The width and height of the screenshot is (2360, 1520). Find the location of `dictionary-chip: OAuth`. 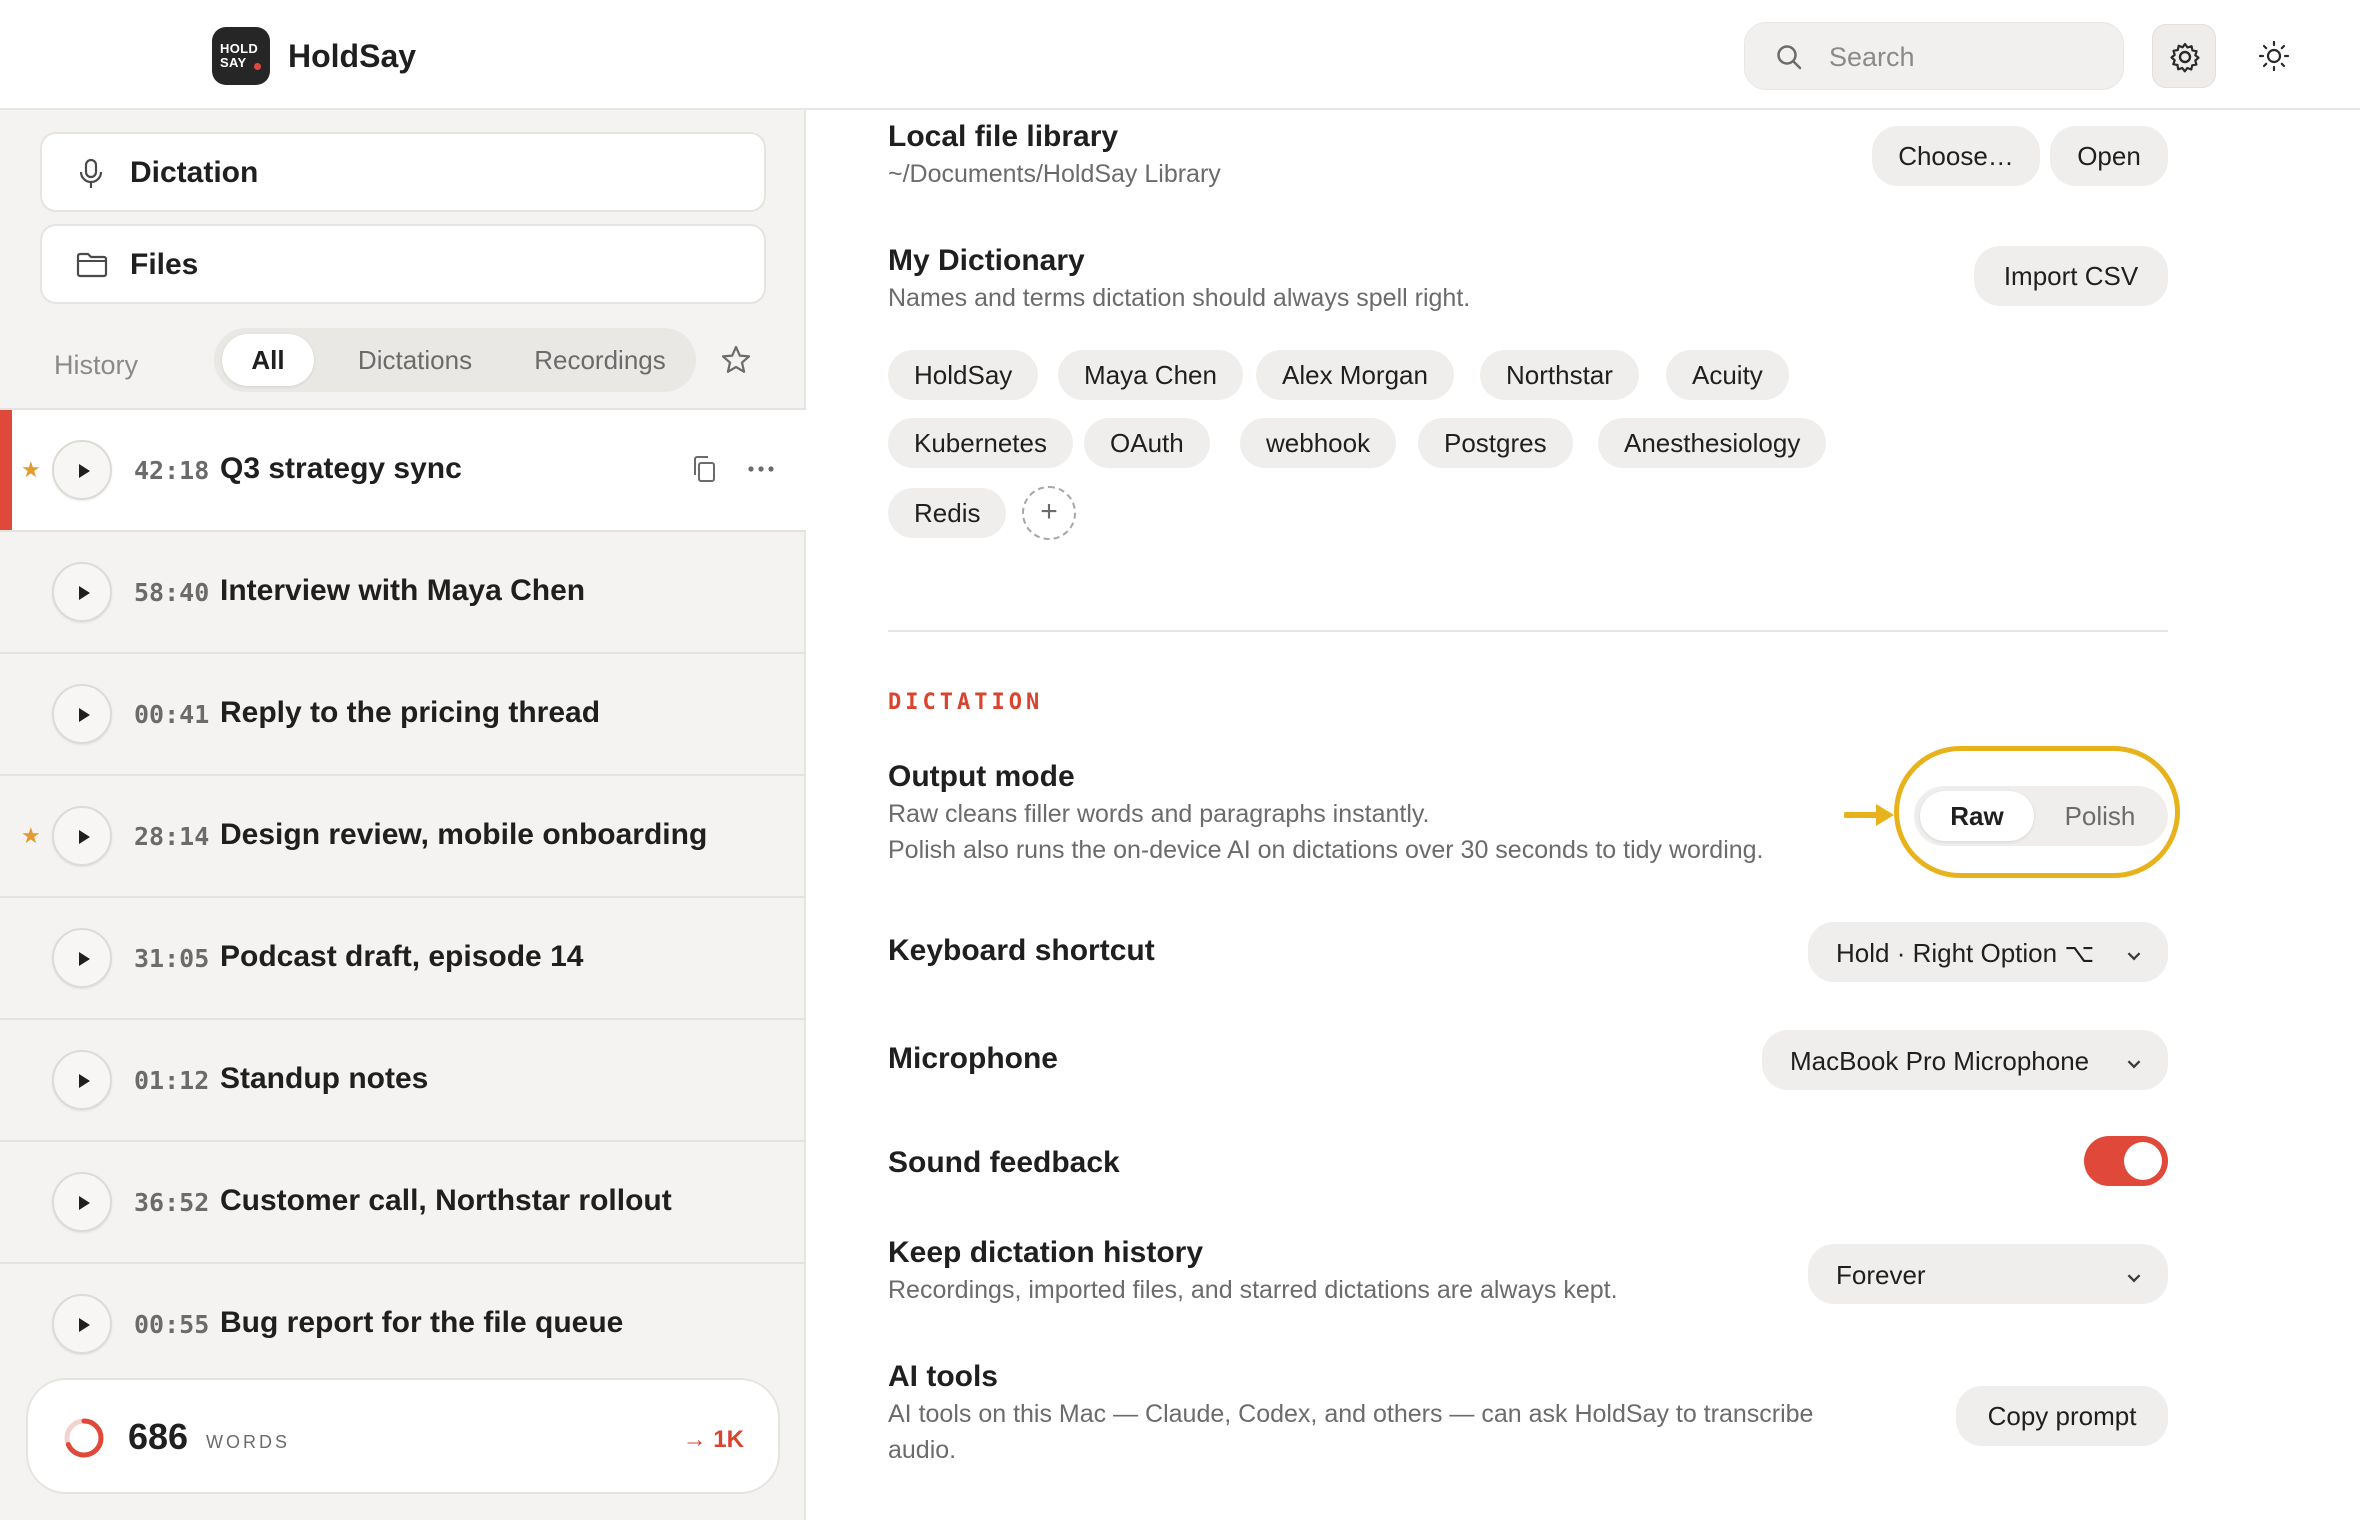

dictionary-chip: OAuth is located at coordinates (1147, 443).